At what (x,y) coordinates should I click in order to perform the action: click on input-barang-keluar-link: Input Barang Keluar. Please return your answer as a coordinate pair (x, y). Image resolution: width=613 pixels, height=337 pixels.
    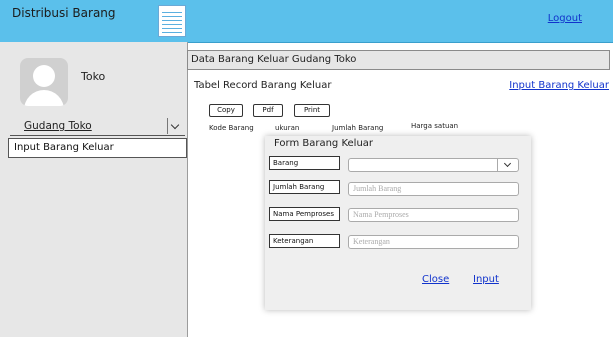
    Looking at the image, I should click on (559, 85).